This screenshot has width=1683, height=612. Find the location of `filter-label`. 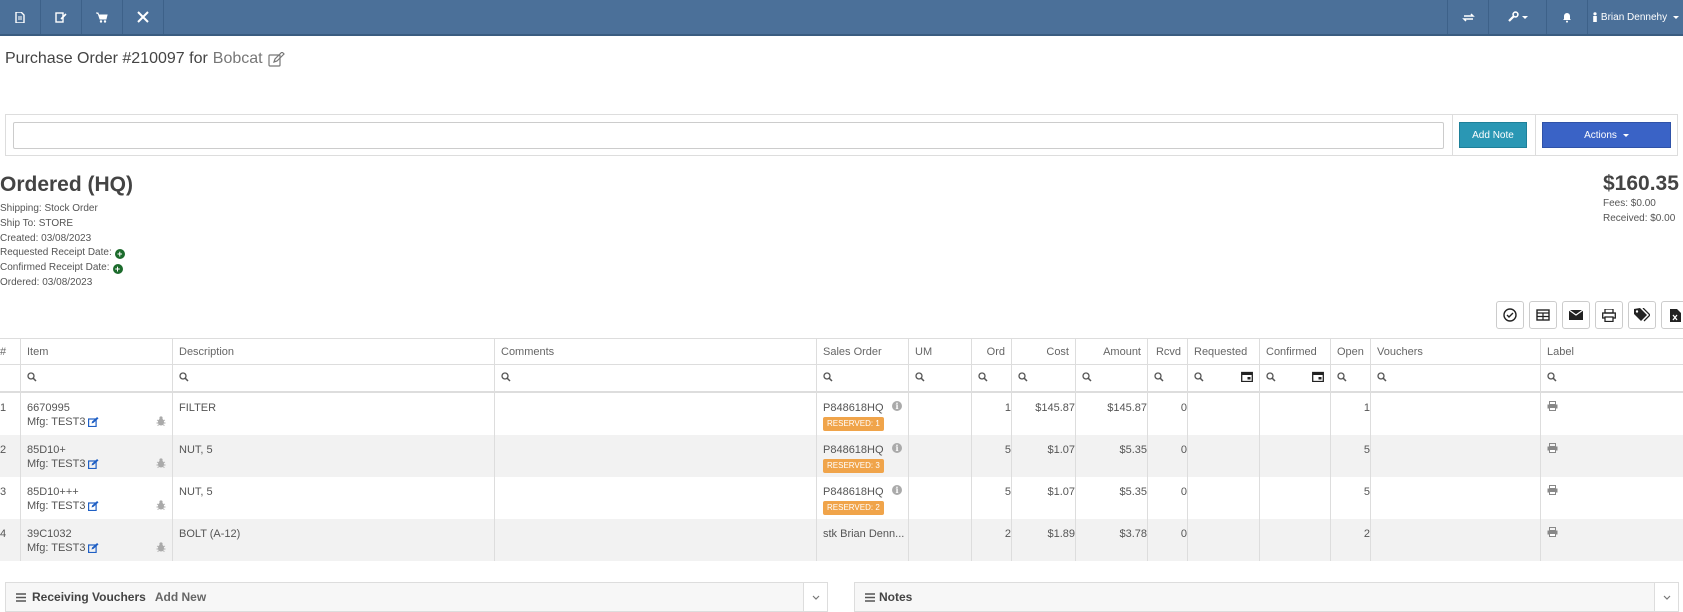

filter-label is located at coordinates (1612, 379).